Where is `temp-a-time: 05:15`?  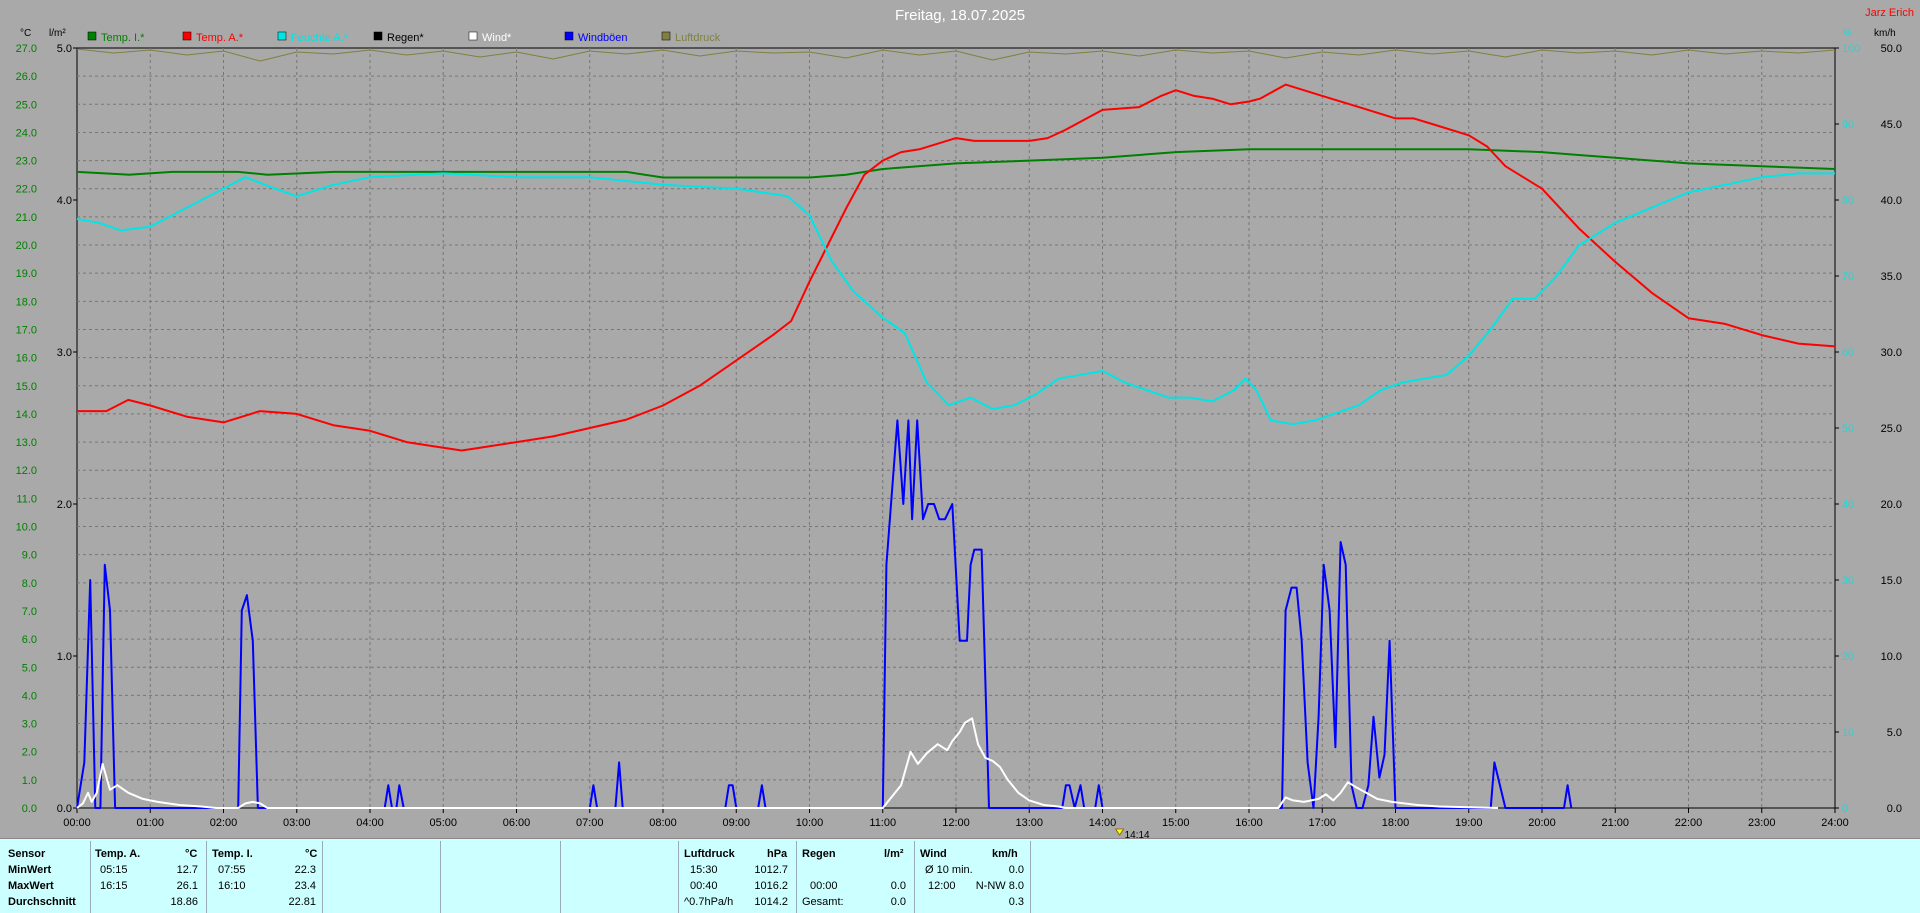 temp-a-time: 05:15 is located at coordinates (114, 870).